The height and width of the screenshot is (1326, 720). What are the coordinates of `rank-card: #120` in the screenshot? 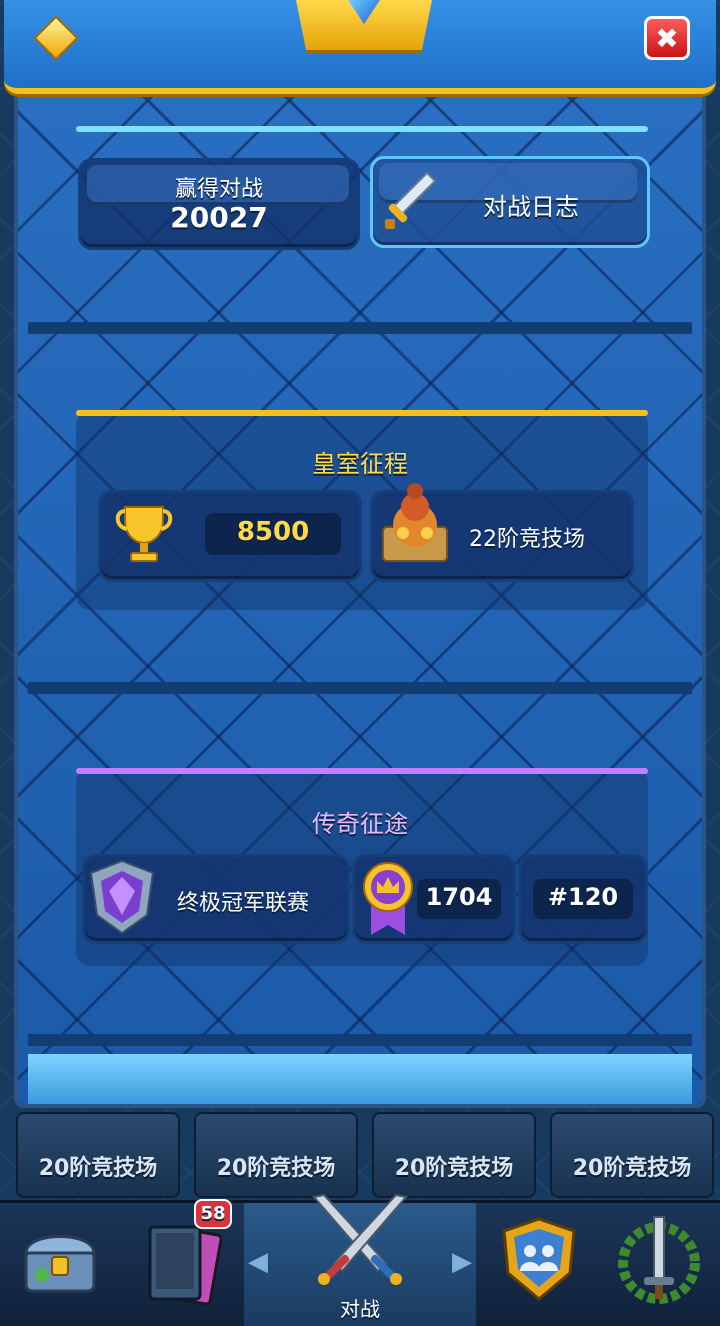 It's located at (583, 899).